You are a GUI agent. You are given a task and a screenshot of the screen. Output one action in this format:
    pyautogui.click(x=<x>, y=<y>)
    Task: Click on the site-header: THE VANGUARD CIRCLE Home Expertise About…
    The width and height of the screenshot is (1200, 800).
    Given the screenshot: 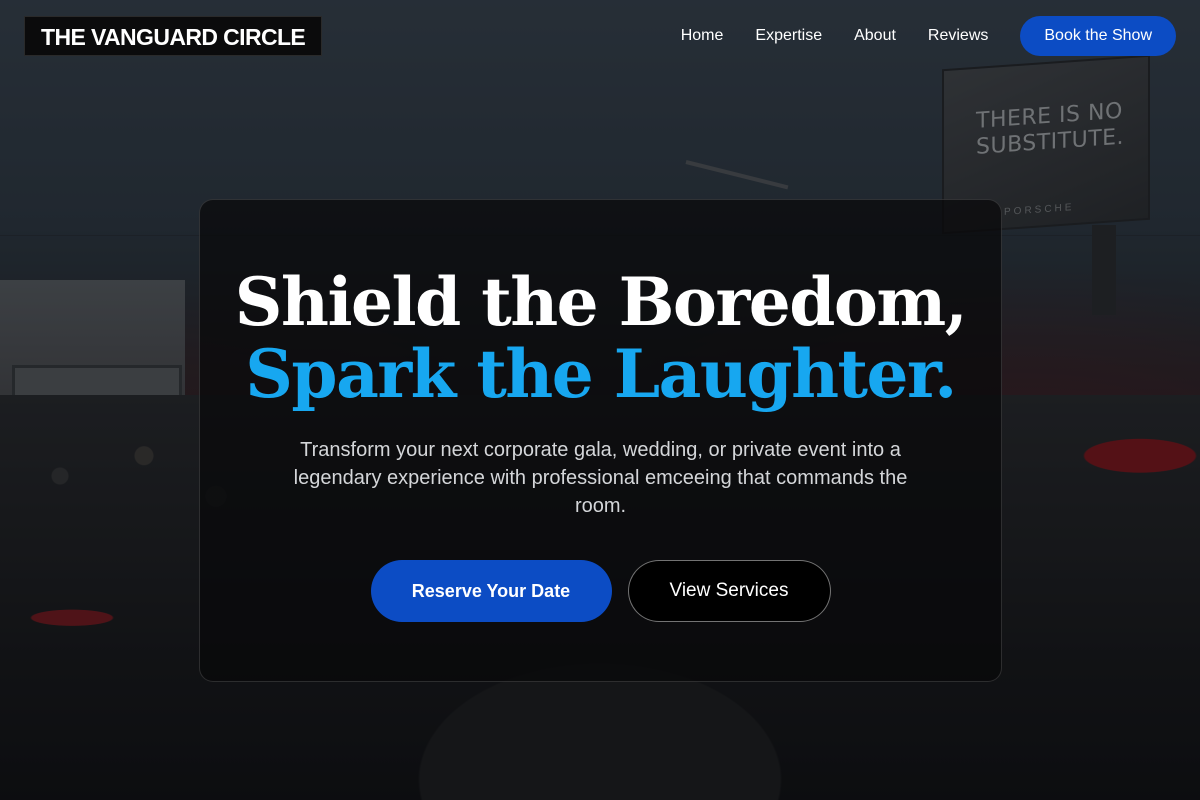 What is the action you would take?
    pyautogui.click(x=600, y=36)
    